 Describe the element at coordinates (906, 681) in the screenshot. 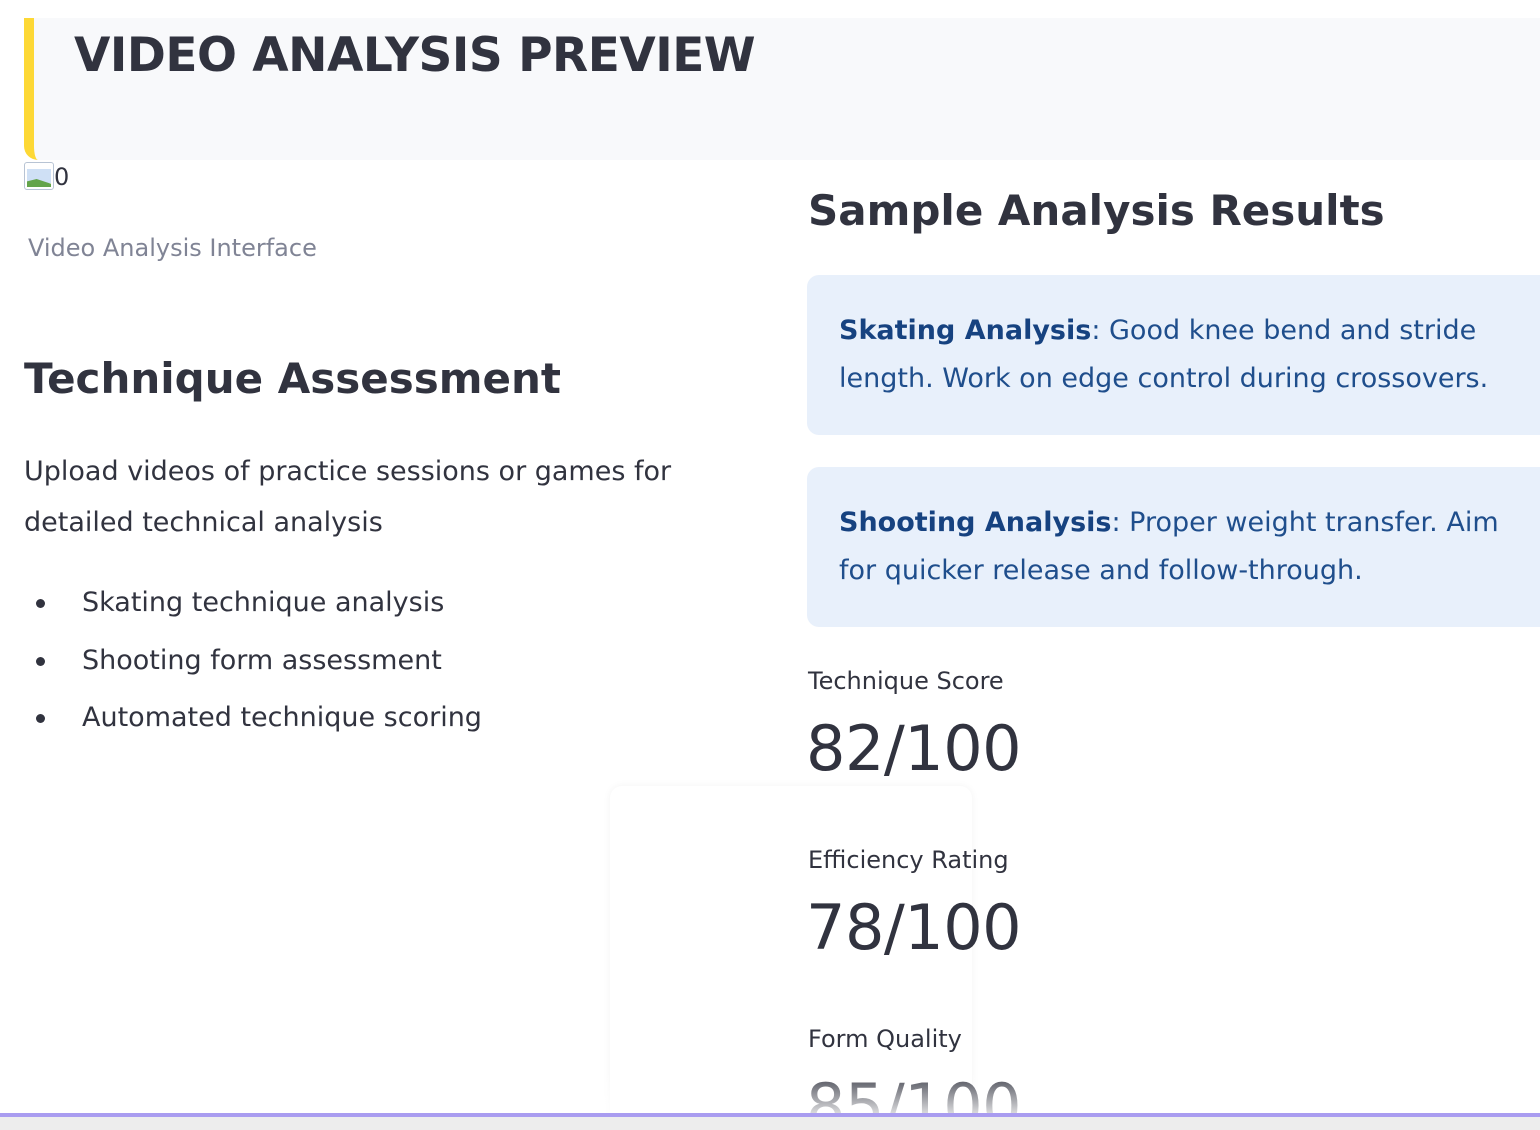

I see `metric-label-technique-score: Technique Score` at that location.